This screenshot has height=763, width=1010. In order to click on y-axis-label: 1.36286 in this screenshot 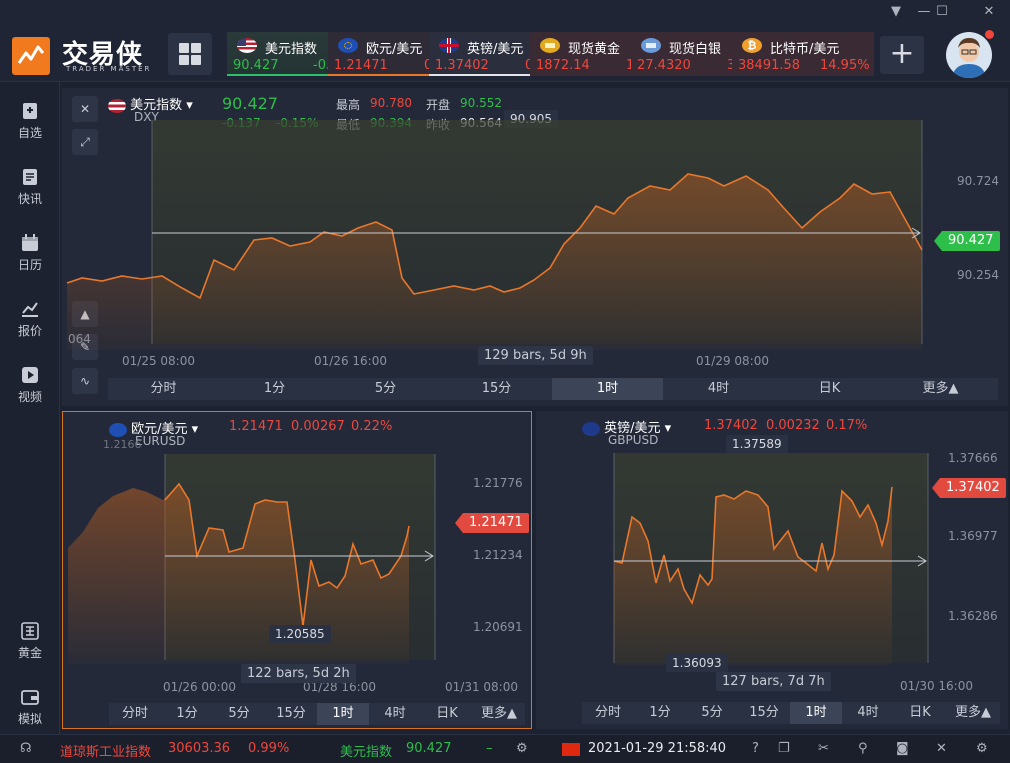, I will do `click(973, 616)`.